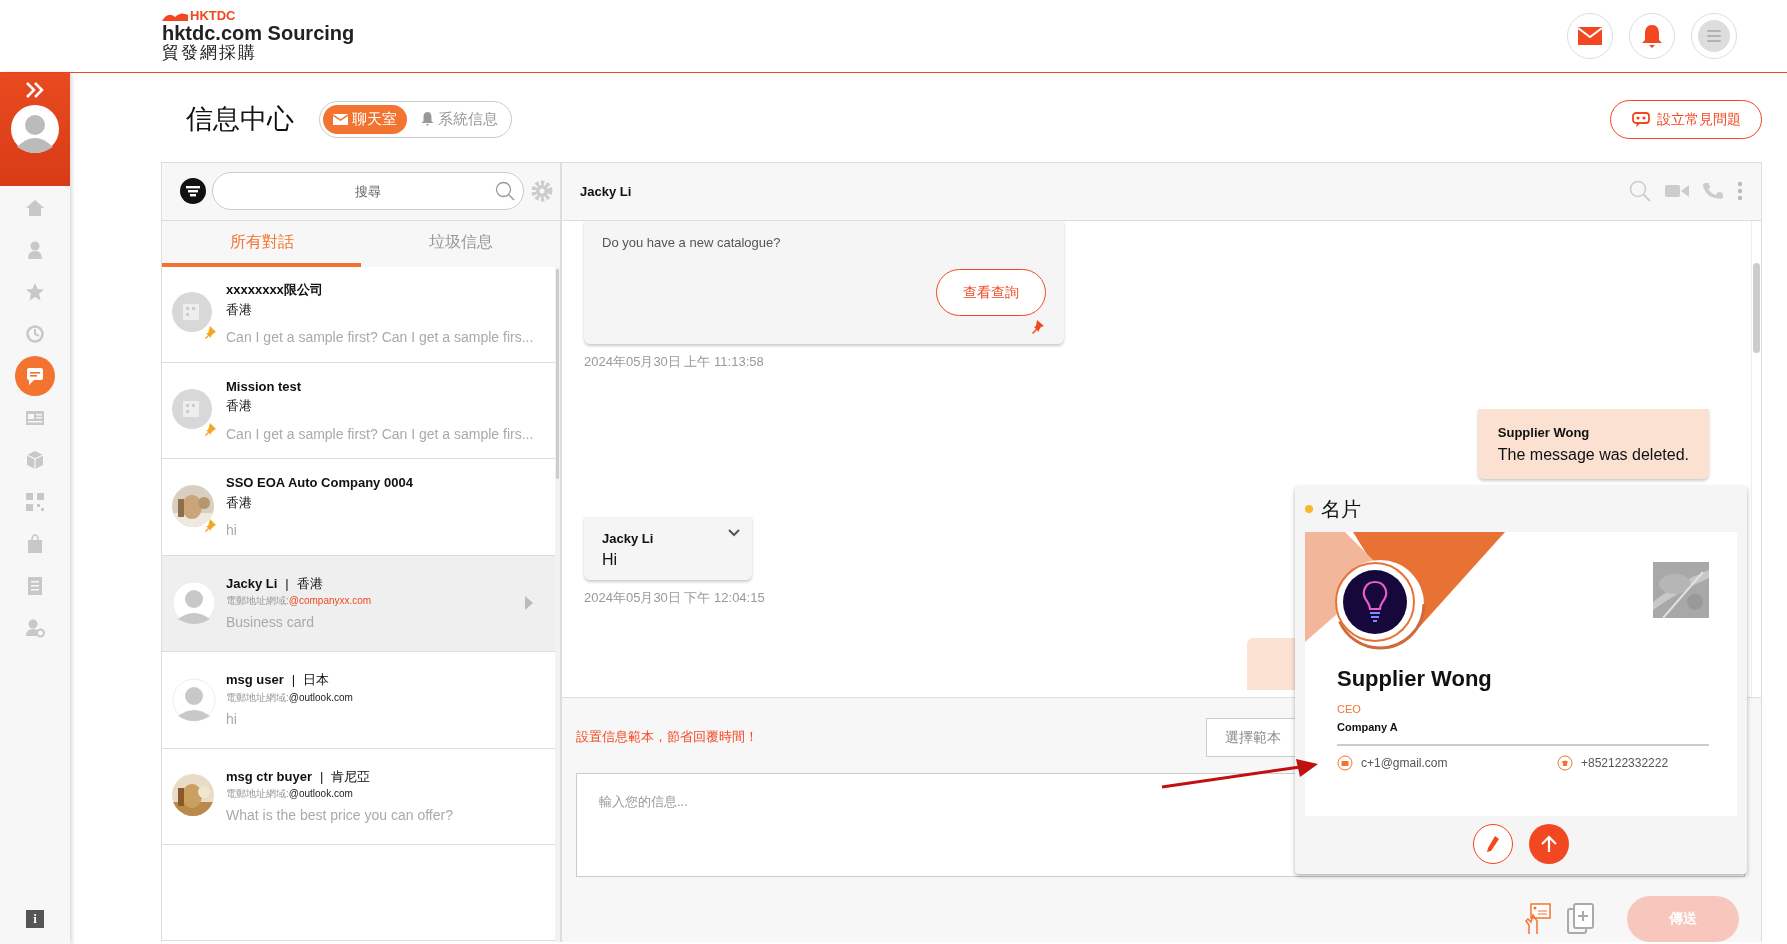 The width and height of the screenshot is (1787, 944). I want to click on region-label: 肯尼亞, so click(351, 776).